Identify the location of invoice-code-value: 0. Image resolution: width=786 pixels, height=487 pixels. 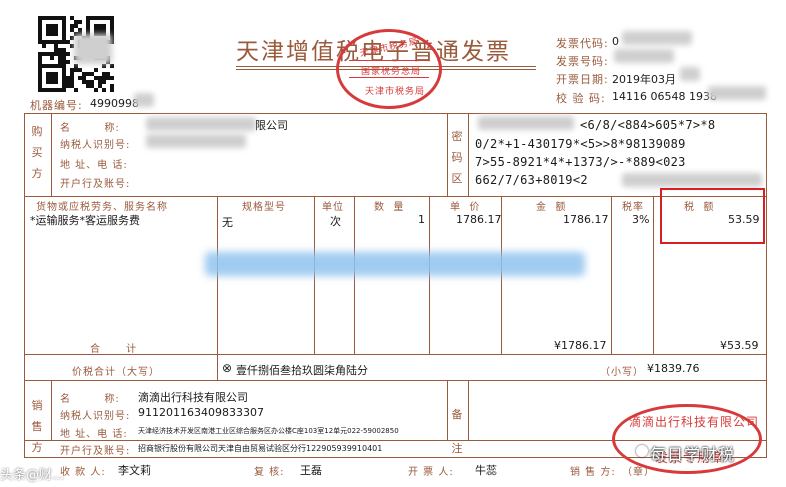
(615, 41).